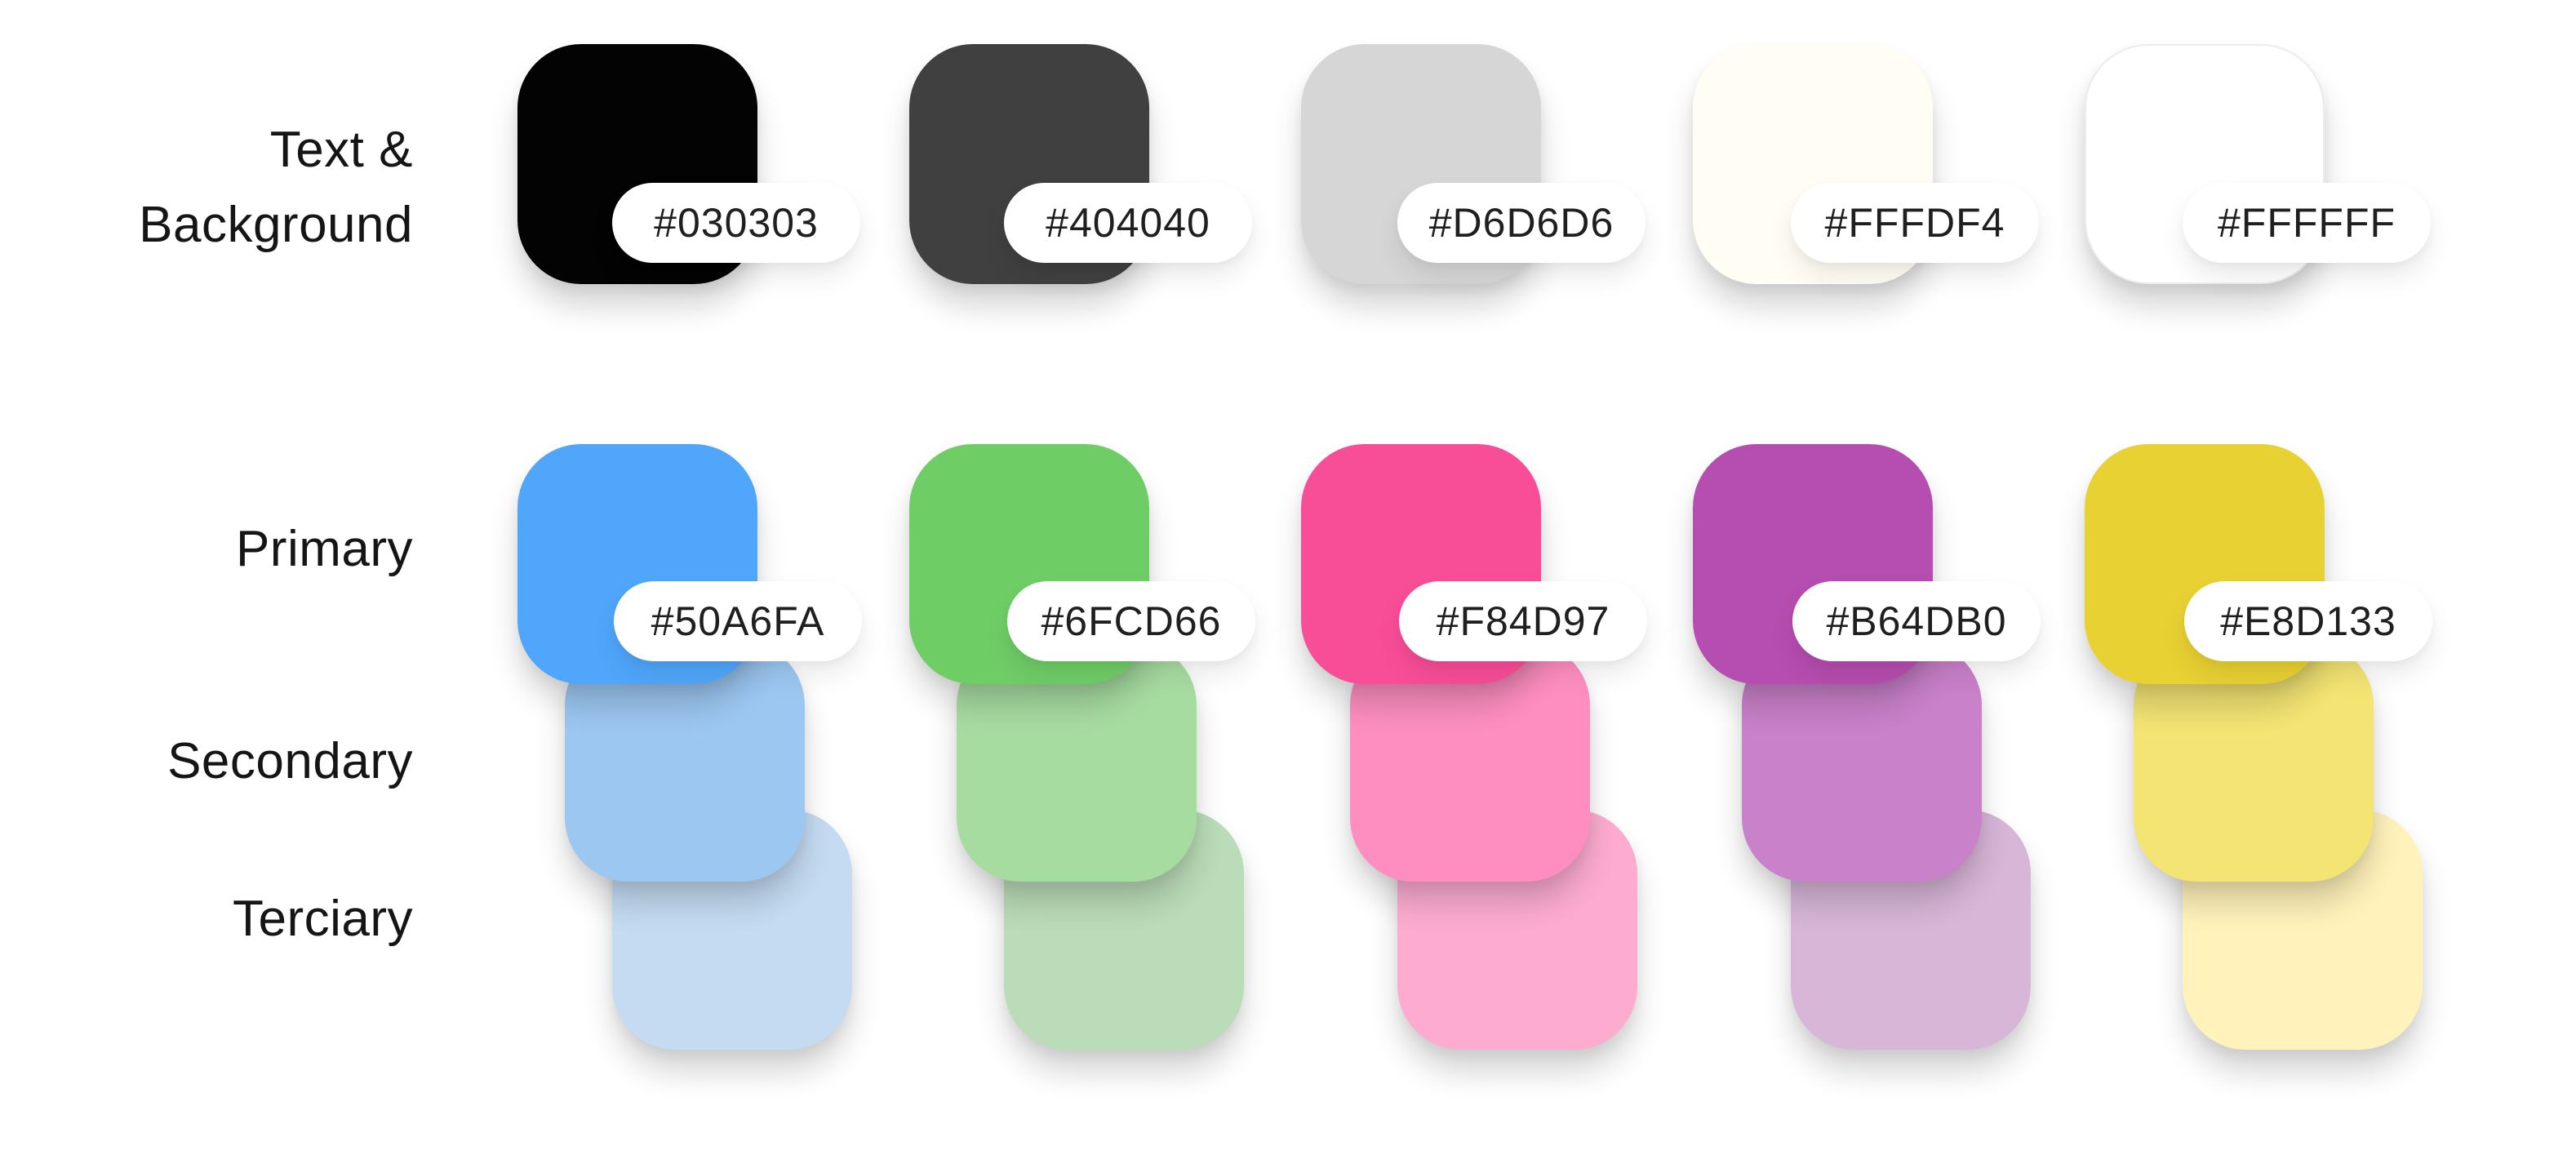  Describe the element at coordinates (736, 223) in the screenshot. I see `neutral-hex-black: #030303` at that location.